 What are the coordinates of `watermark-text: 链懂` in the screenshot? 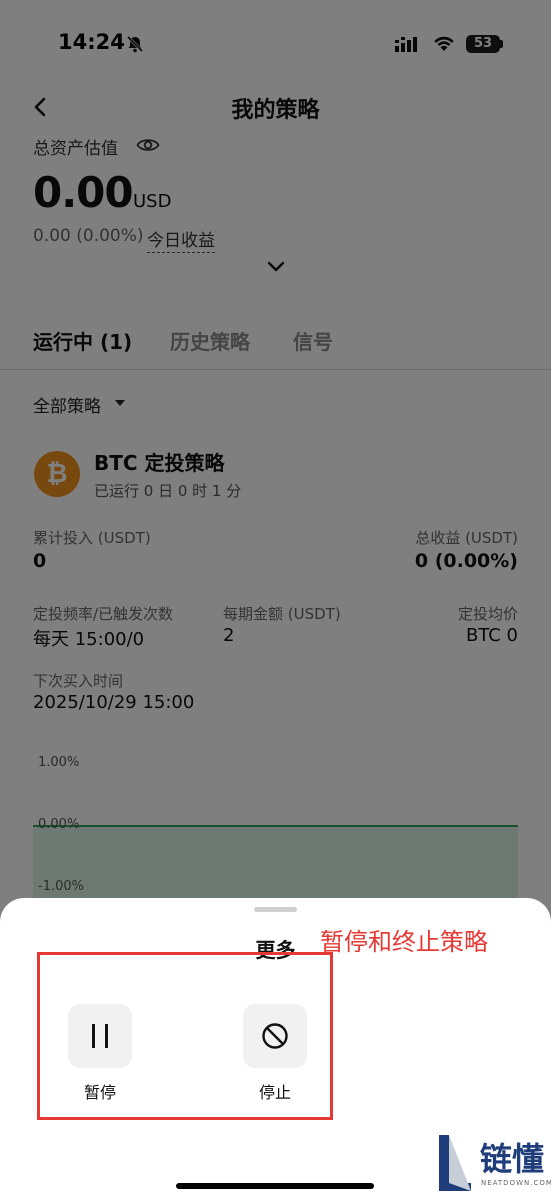 It's located at (512, 1159).